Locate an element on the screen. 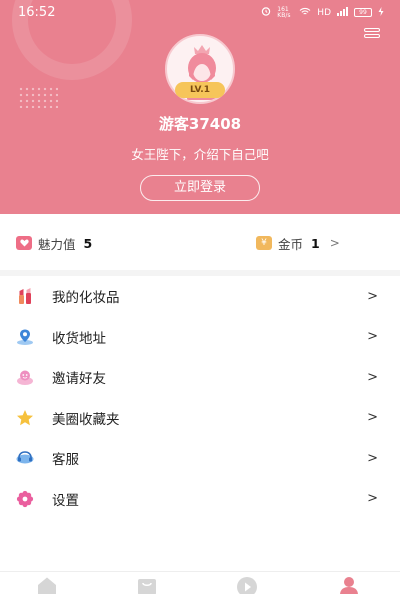  menu-item-settings: 设置 > is located at coordinates (200, 499).